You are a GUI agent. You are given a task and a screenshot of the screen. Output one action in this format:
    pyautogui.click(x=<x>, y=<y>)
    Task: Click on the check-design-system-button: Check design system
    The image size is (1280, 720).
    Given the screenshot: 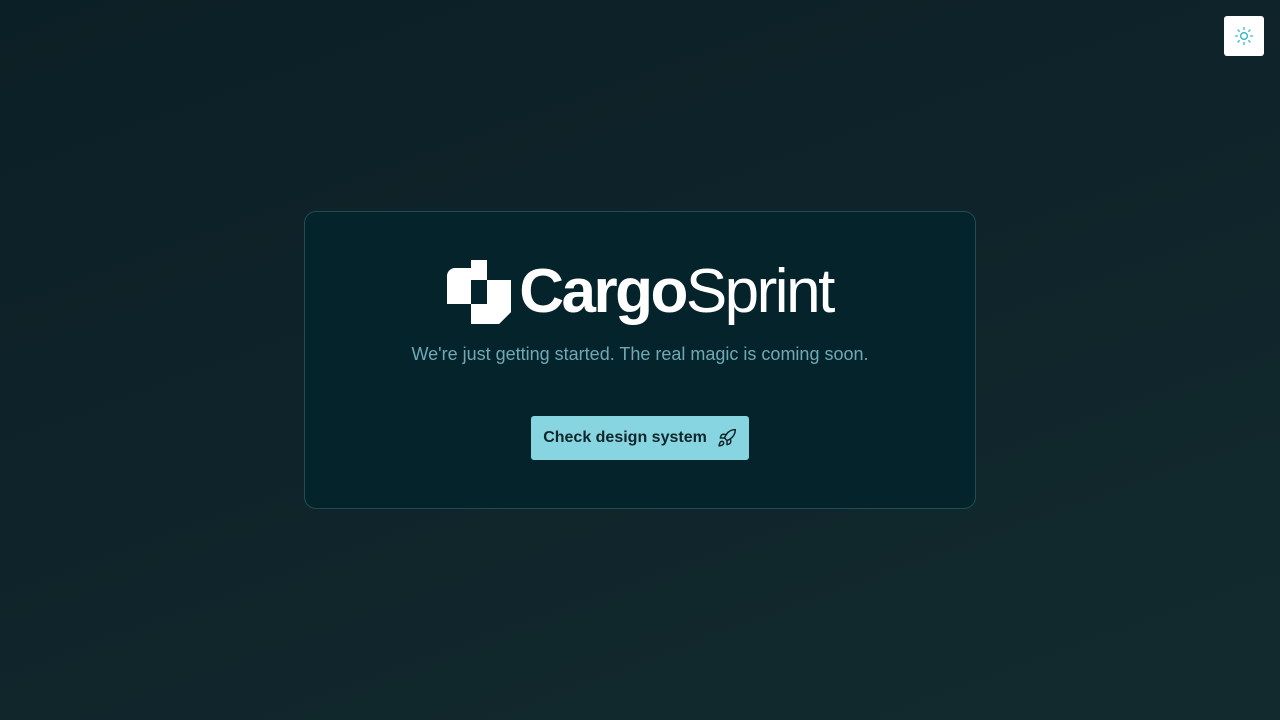 What is the action you would take?
    pyautogui.click(x=640, y=438)
    